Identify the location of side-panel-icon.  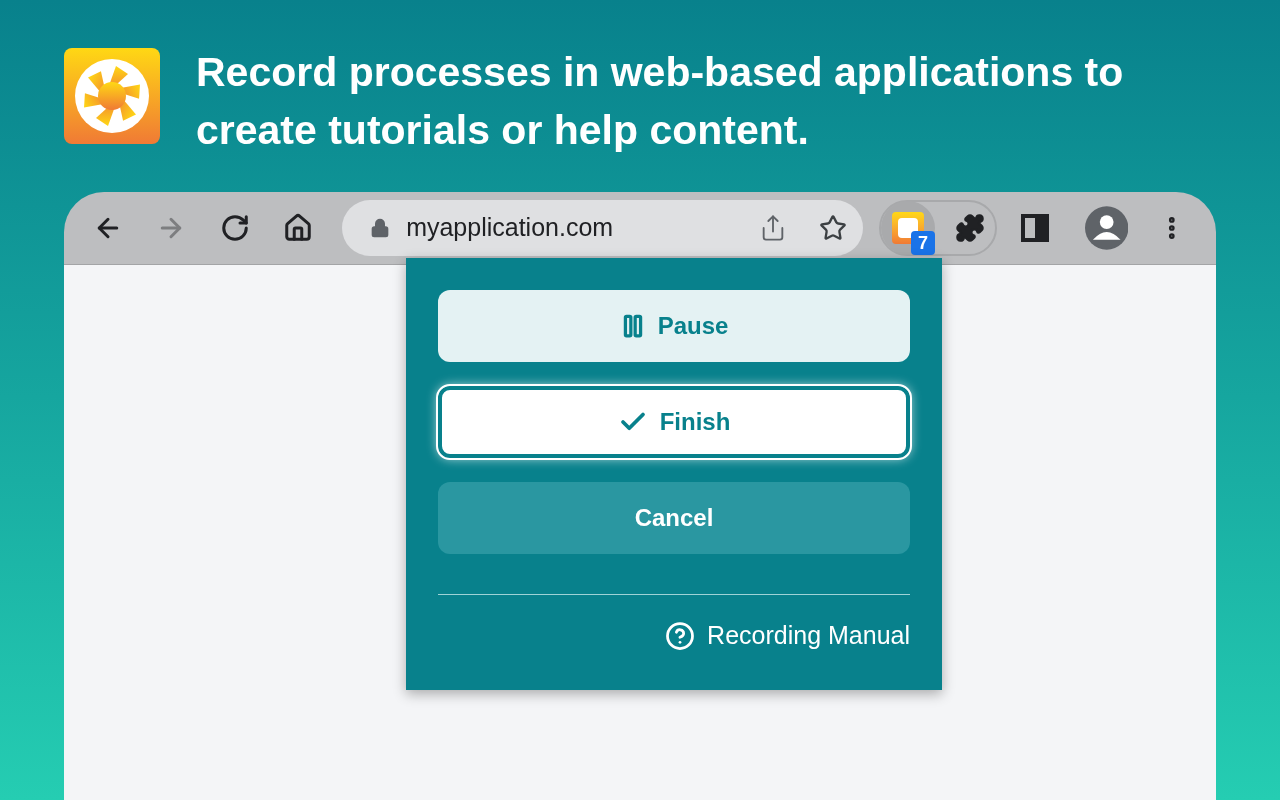
(1035, 228).